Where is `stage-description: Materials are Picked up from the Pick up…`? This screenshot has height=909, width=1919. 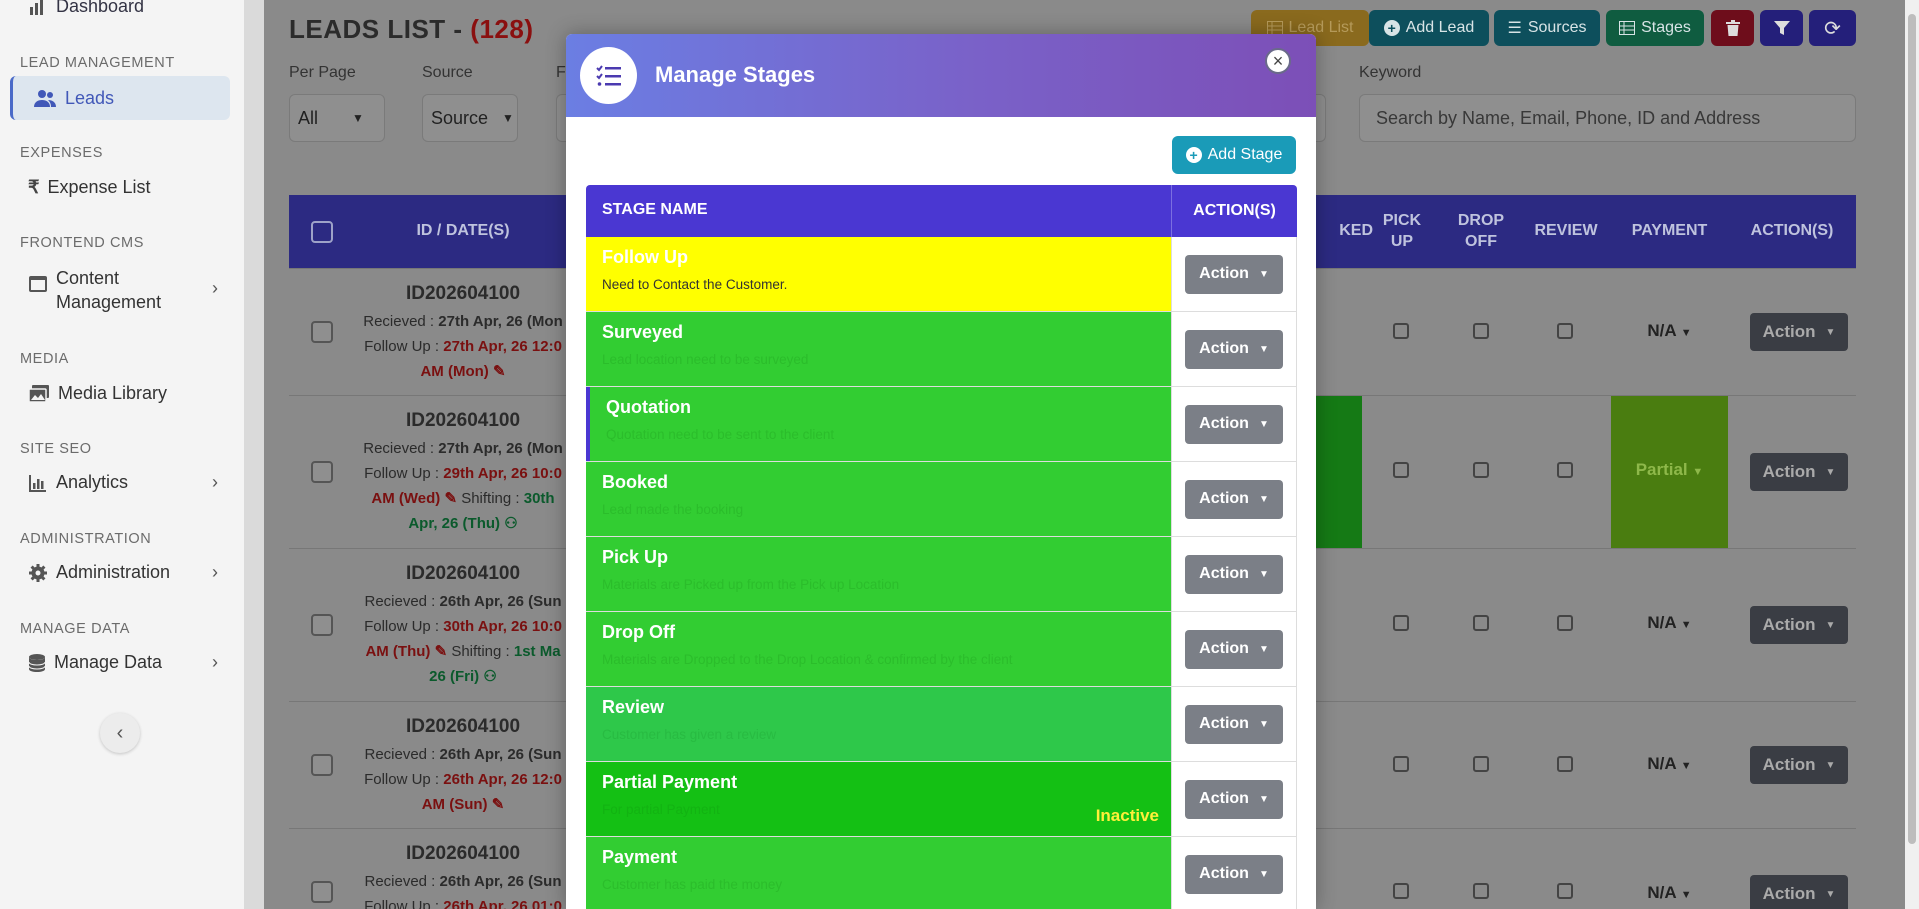
stage-description: Materials are Picked up from the Pick up… is located at coordinates (751, 584).